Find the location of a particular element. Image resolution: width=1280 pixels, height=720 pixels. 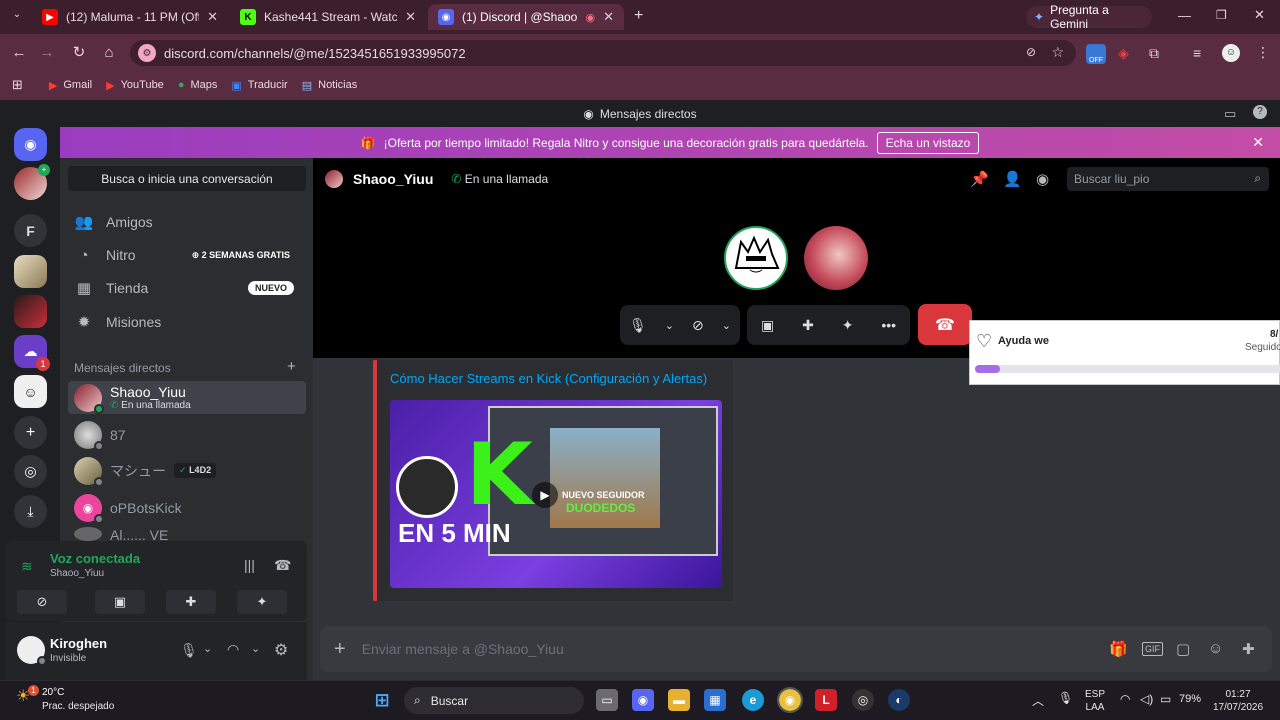

direct-messages-home-icon: ◉ is located at coordinates (30, 144).